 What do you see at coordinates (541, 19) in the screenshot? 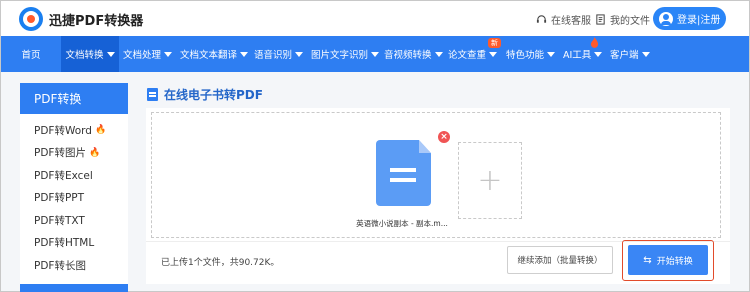
I see `headset-icon` at bounding box center [541, 19].